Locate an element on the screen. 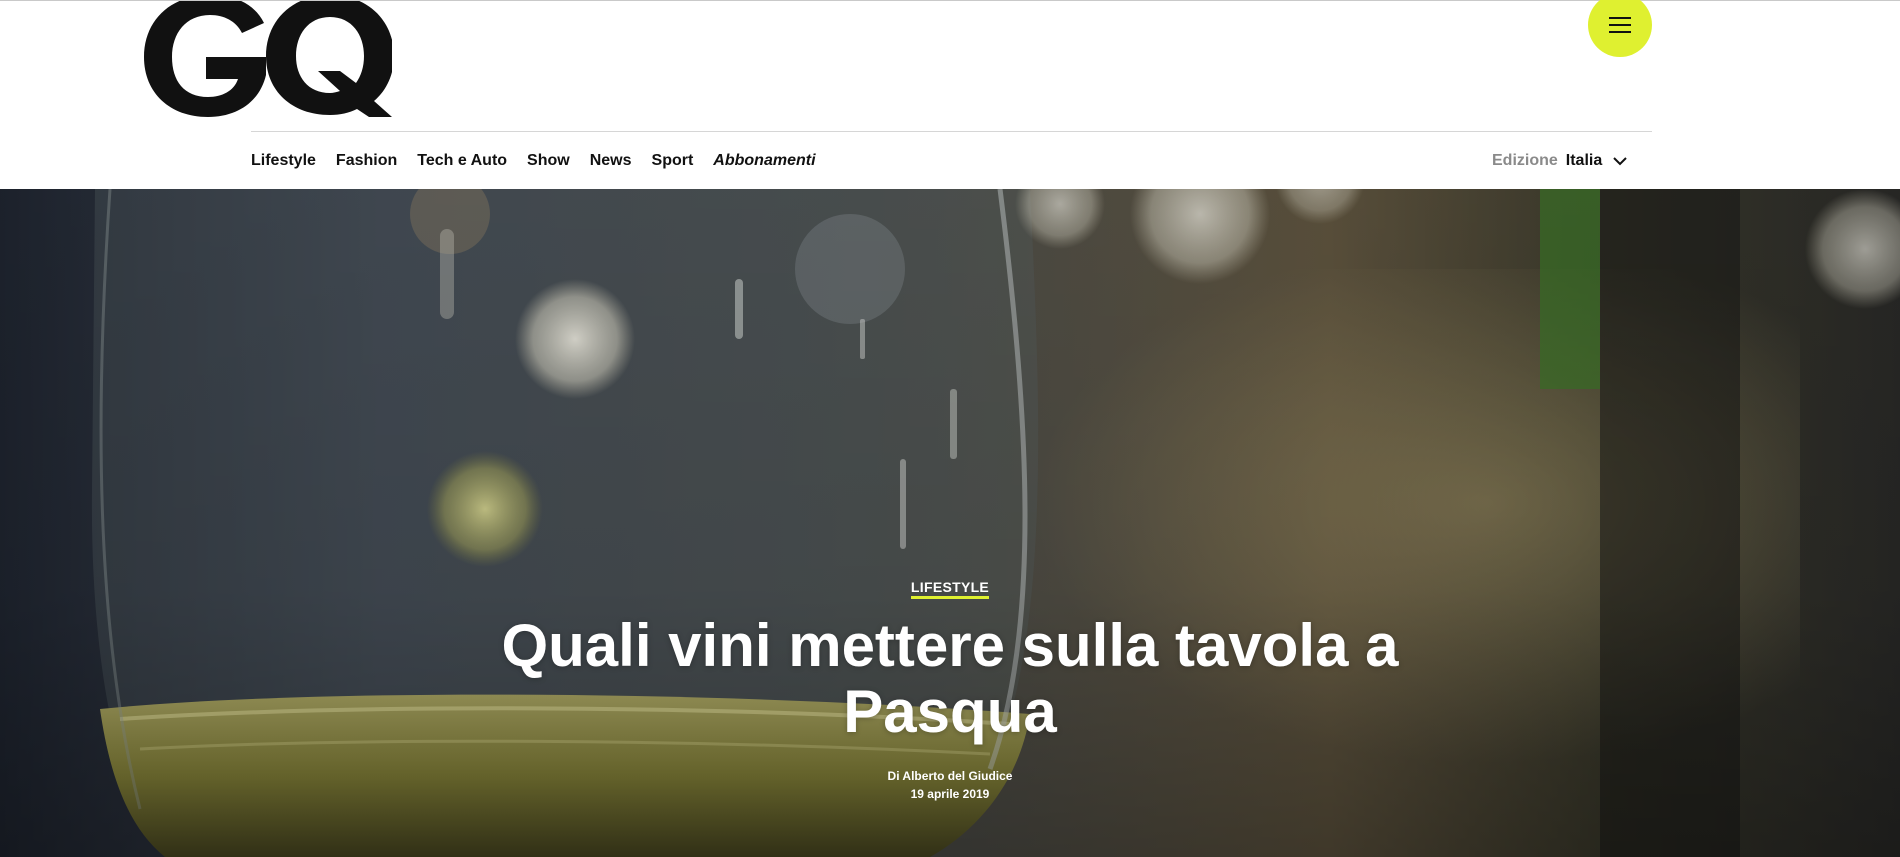 The height and width of the screenshot is (857, 1900). gq-logo-mark is located at coordinates (268, 59).